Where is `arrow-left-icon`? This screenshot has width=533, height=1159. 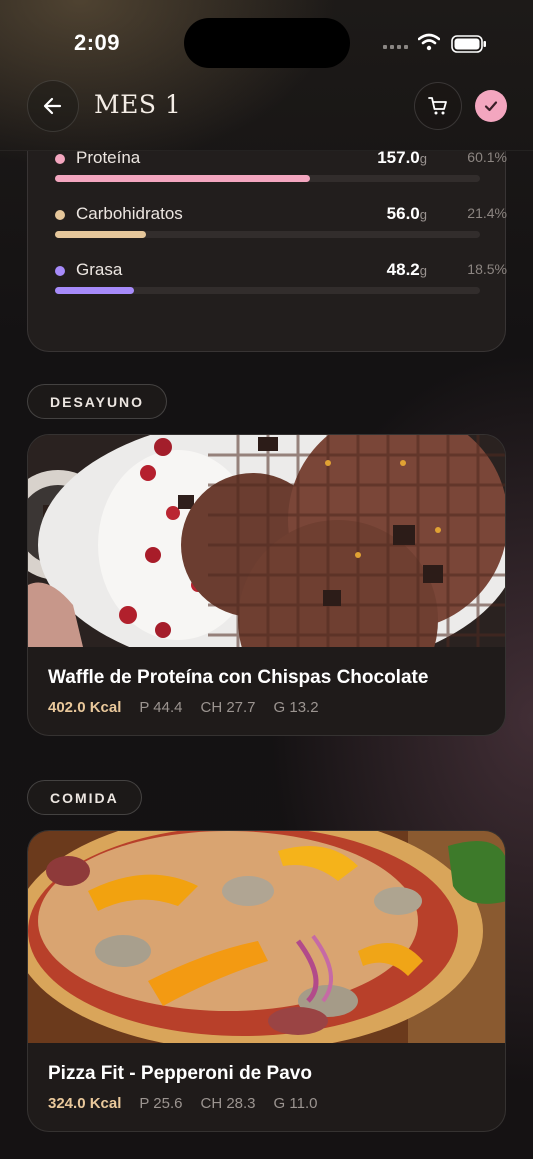
arrow-left-icon is located at coordinates (52, 106).